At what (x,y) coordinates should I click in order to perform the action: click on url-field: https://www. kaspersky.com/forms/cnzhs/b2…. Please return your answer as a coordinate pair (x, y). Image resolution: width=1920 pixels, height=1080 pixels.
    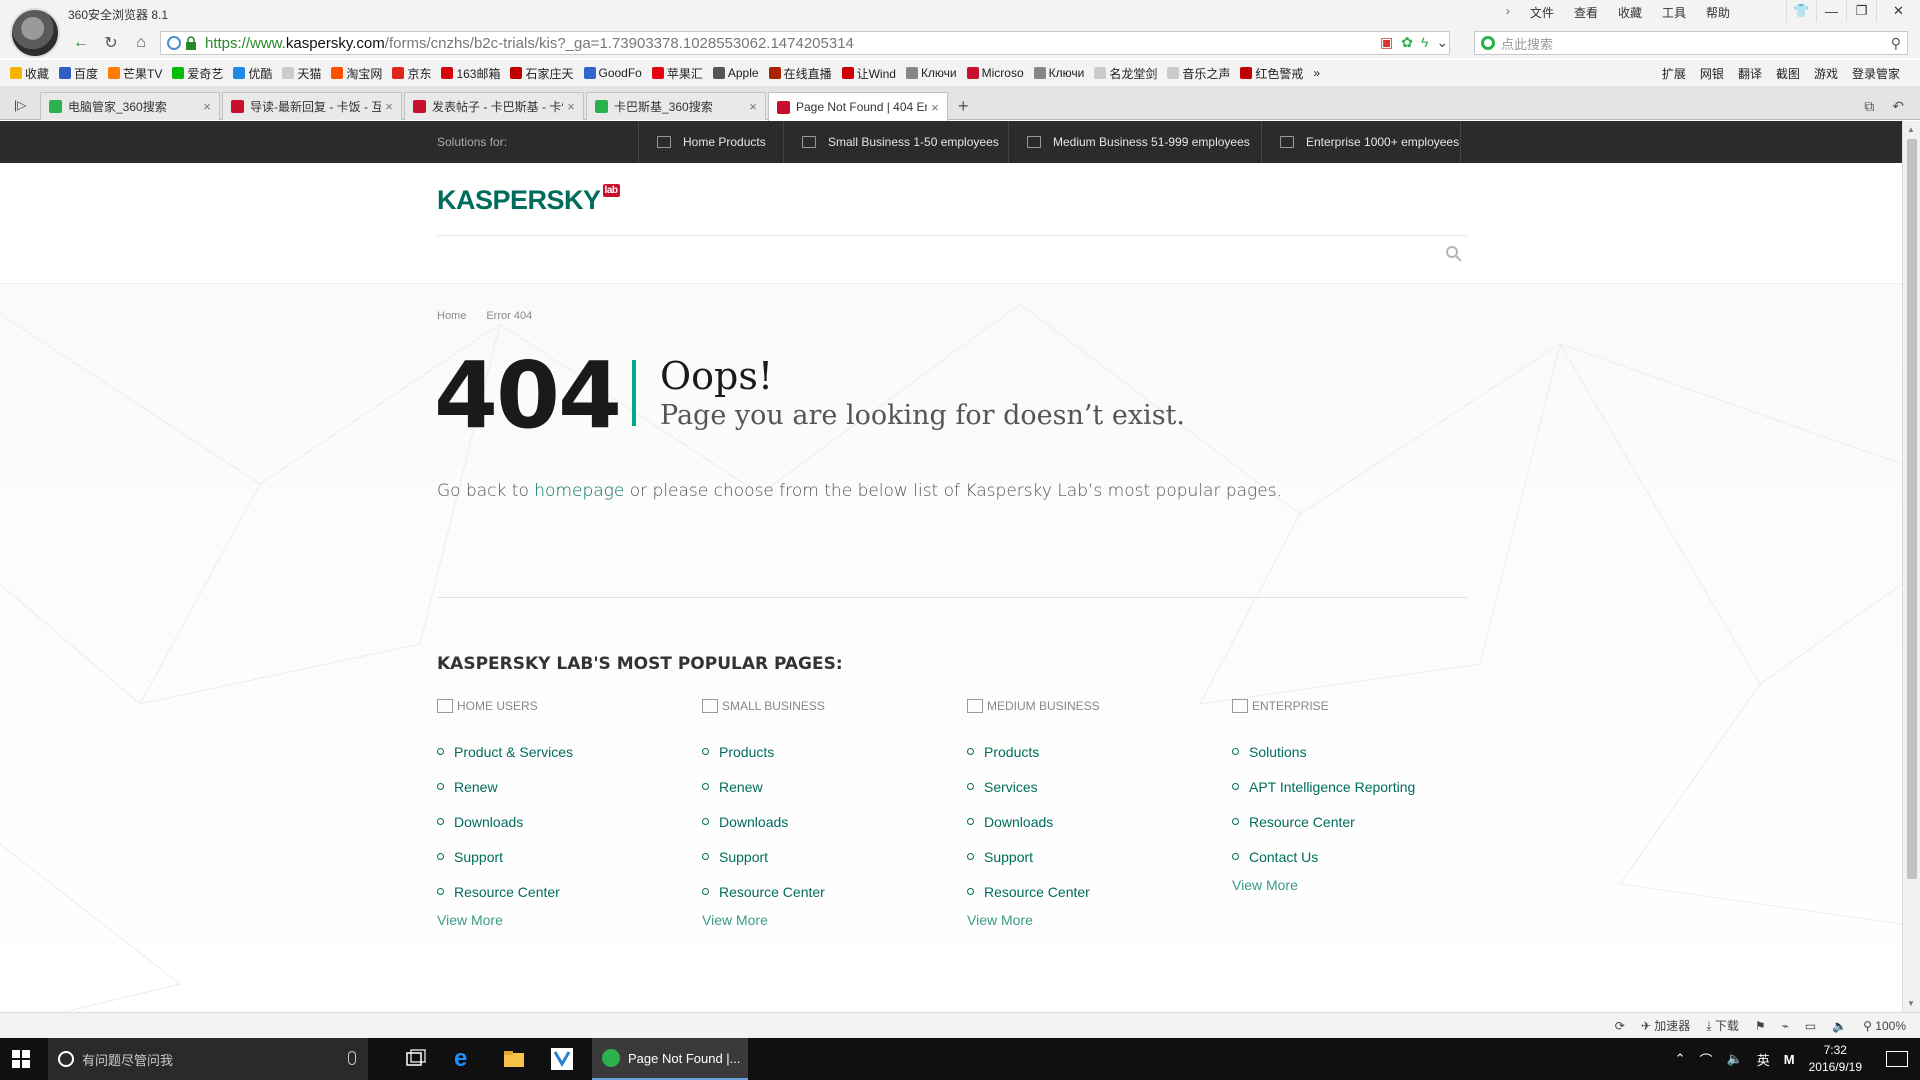
    Looking at the image, I should click on (805, 43).